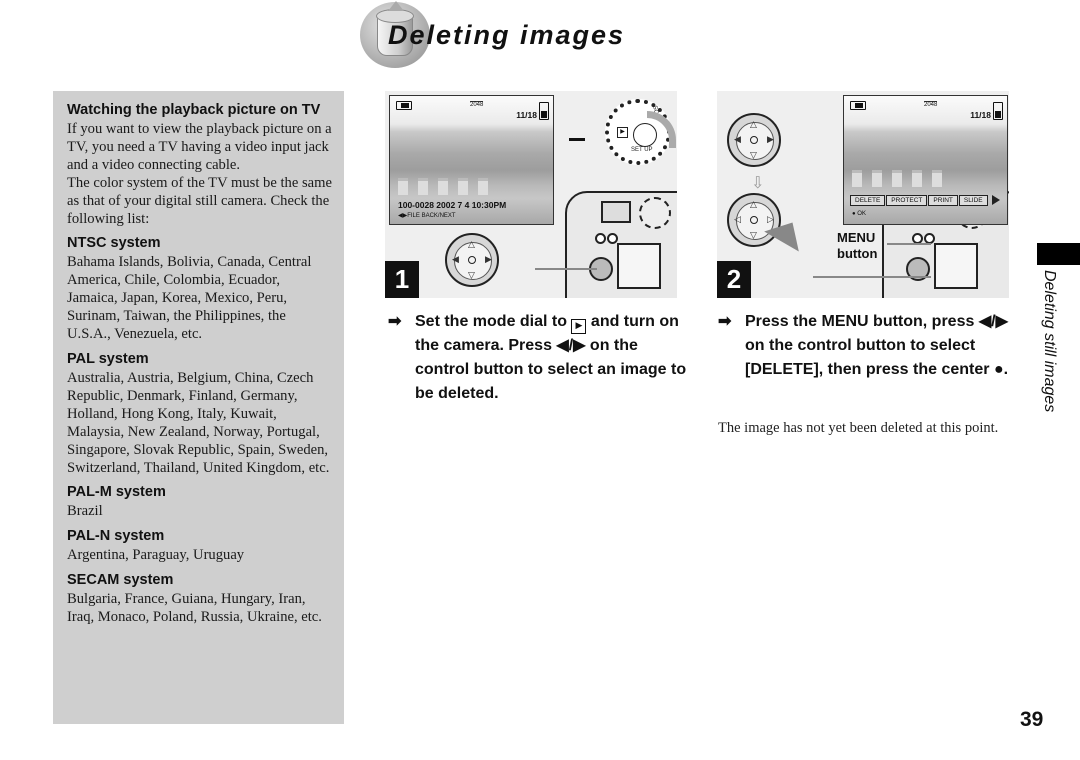 The height and width of the screenshot is (760, 1080). I want to click on section-tab-marker, so click(1058, 254).